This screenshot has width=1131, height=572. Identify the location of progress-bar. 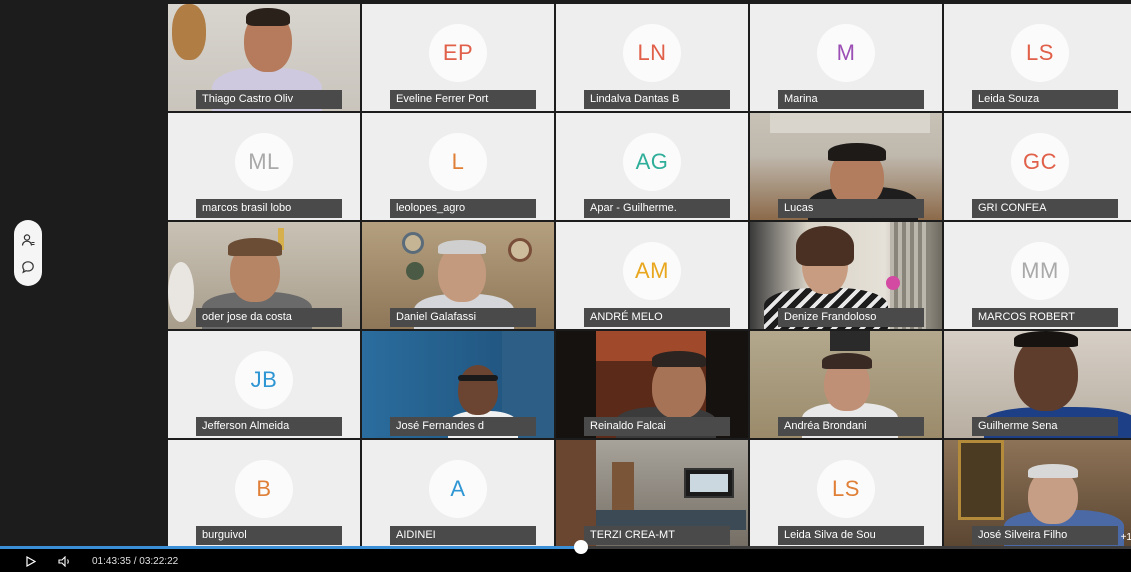
(565, 547).